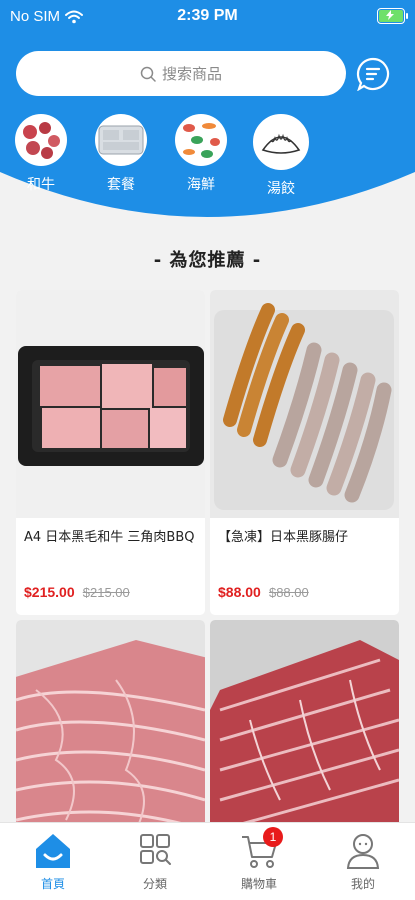  I want to click on section-title: - 為您推薦 -, so click(207, 260).